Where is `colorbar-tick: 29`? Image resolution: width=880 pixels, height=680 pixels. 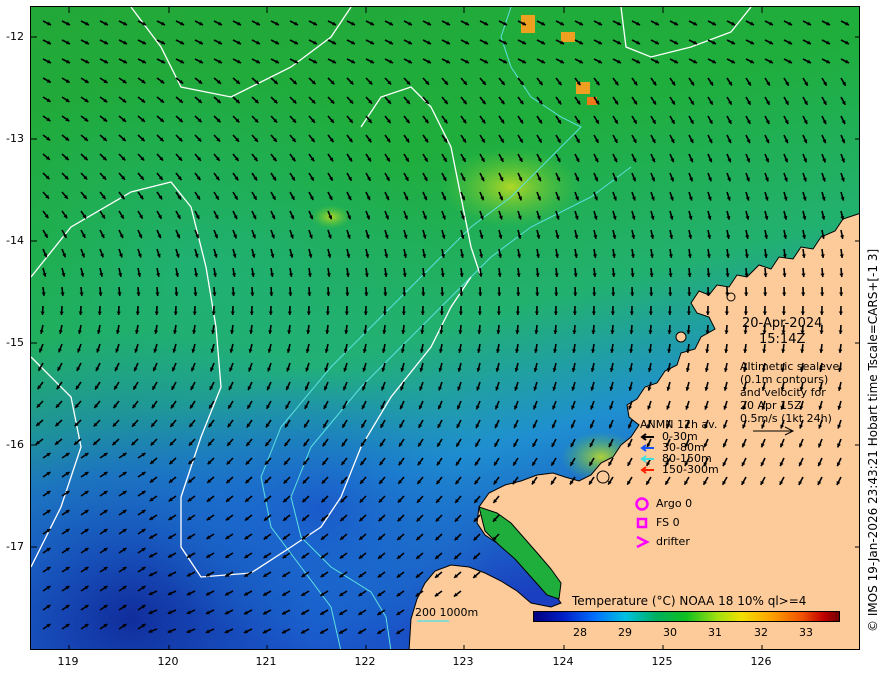 colorbar-tick: 29 is located at coordinates (625, 632).